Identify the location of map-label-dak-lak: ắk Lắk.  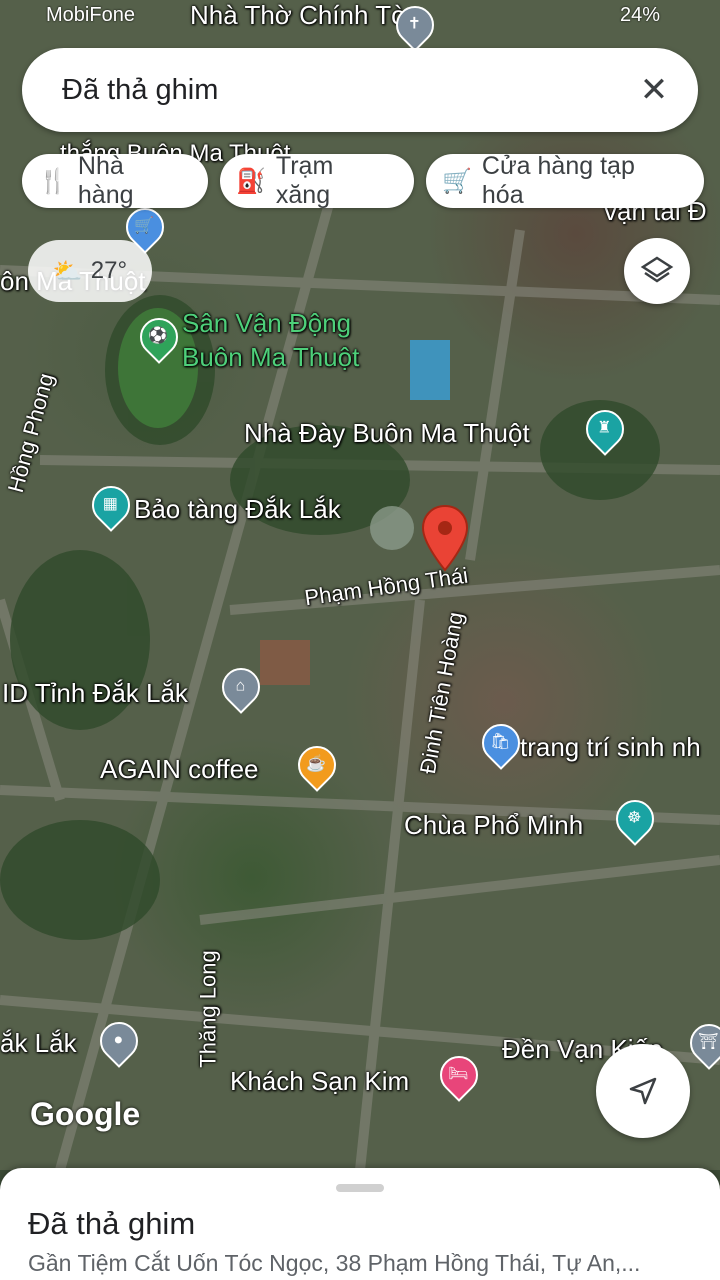
(38, 1043).